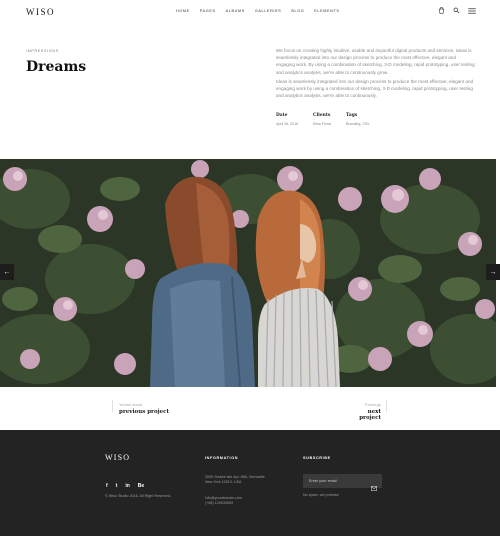 This screenshot has height=536, width=500. I want to click on social-links: f t in Be, so click(125, 486).